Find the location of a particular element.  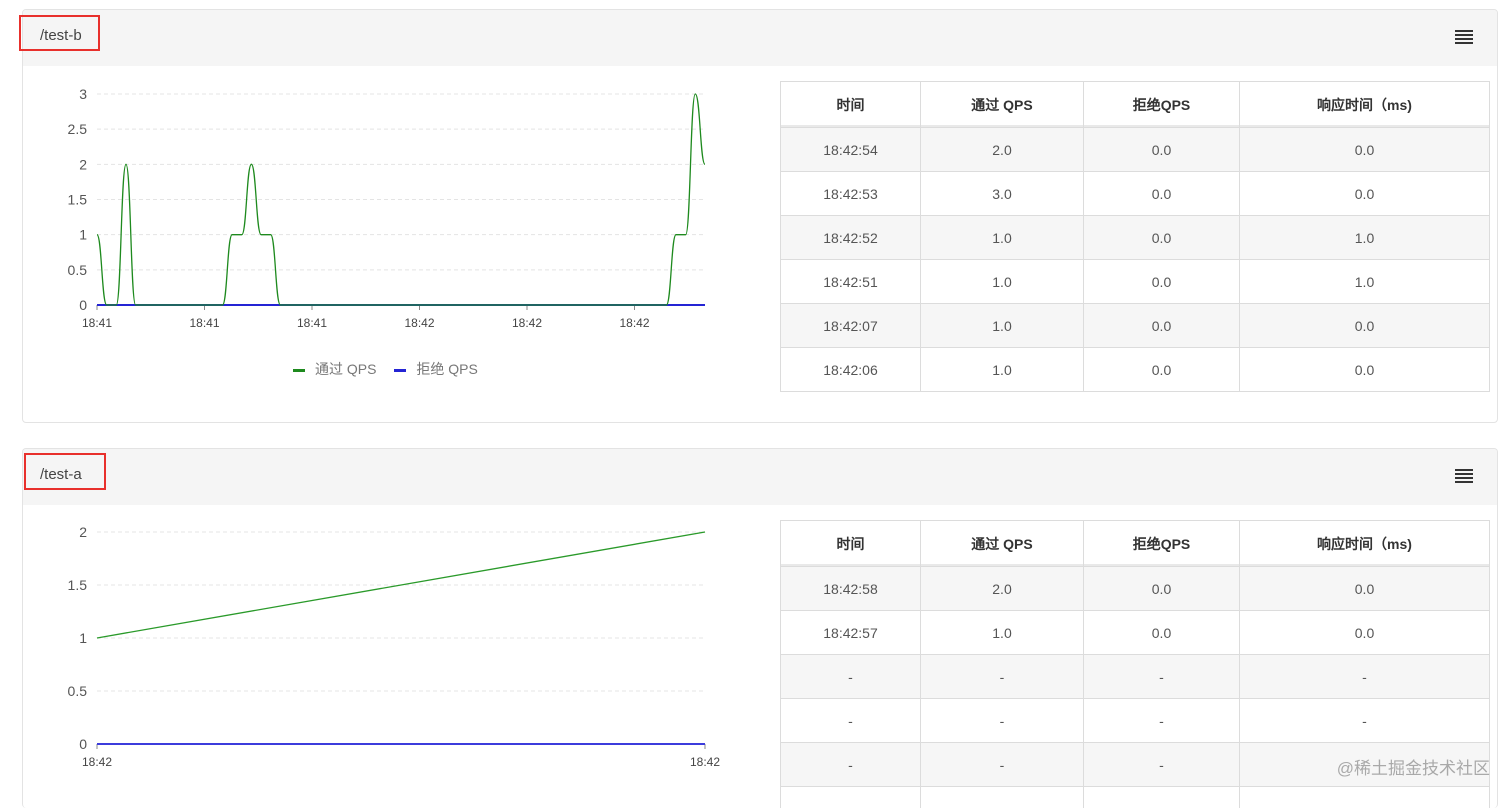

cell-time: 18:42:54 is located at coordinates (851, 150).